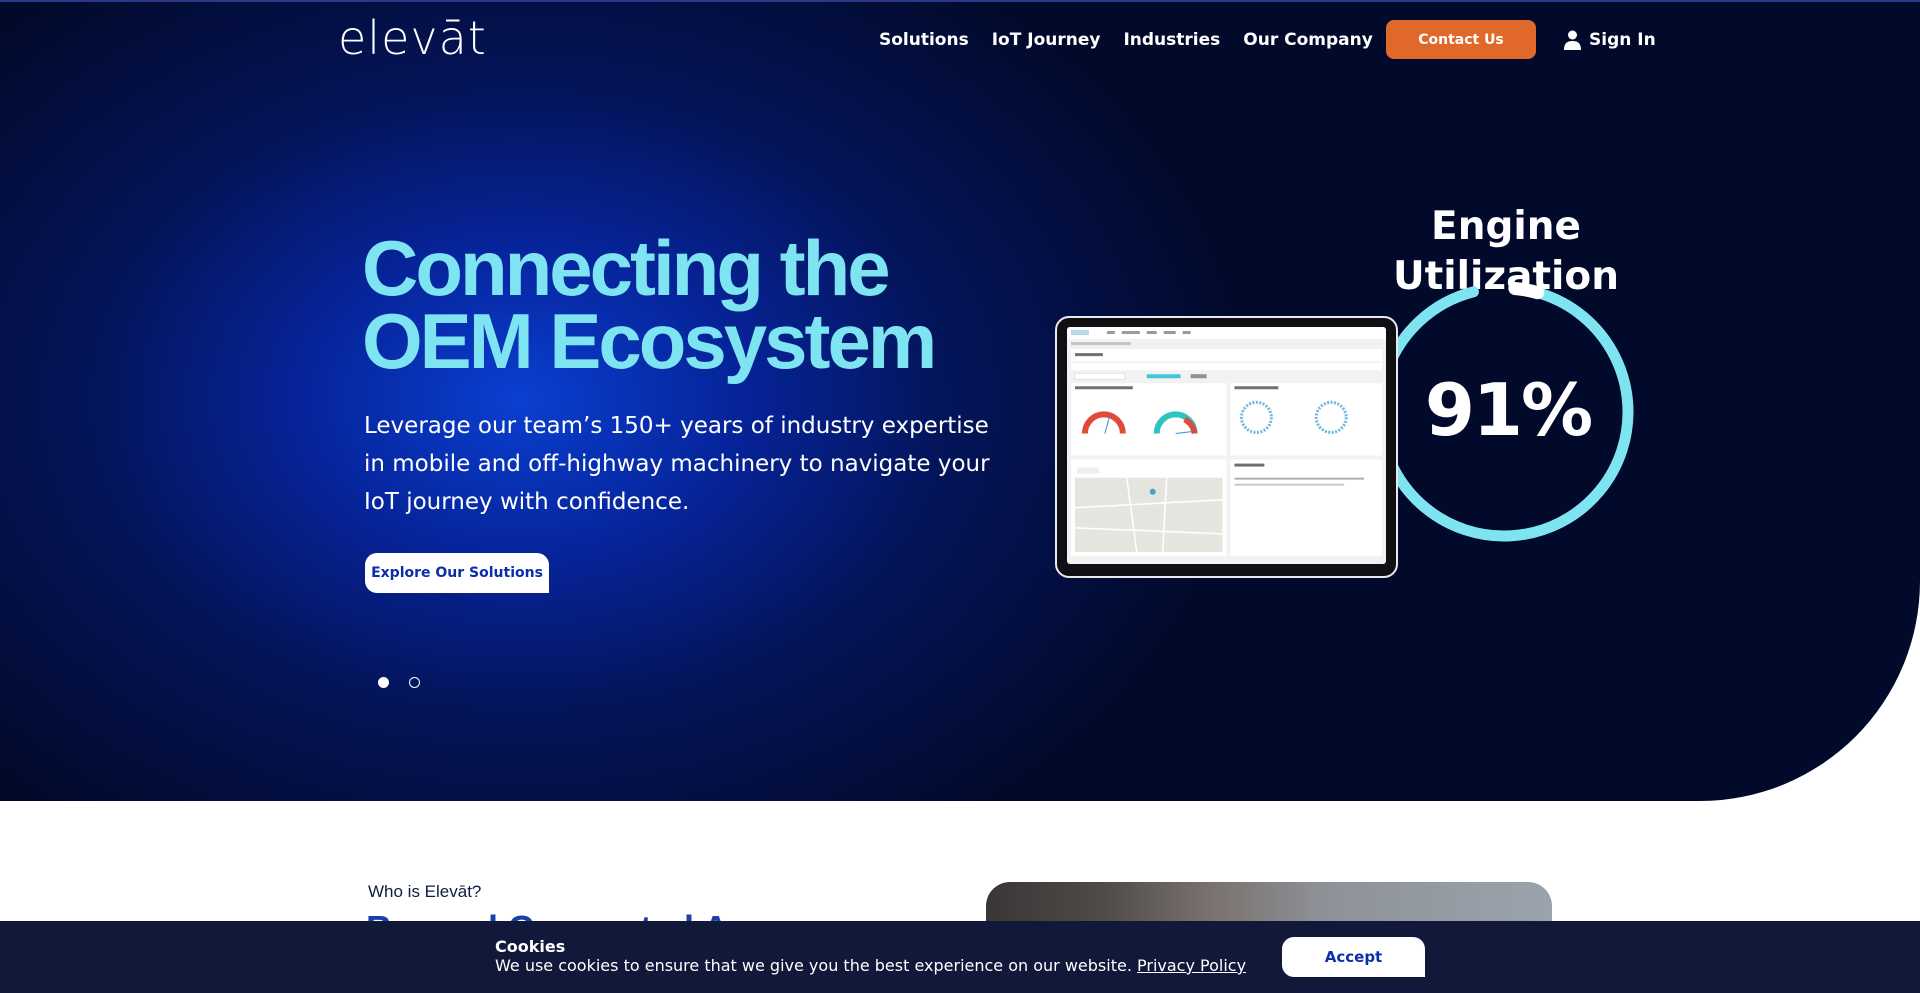 The width and height of the screenshot is (1920, 993). Describe the element at coordinates (530, 946) in the screenshot. I see `cookie-title: Cookies` at that location.